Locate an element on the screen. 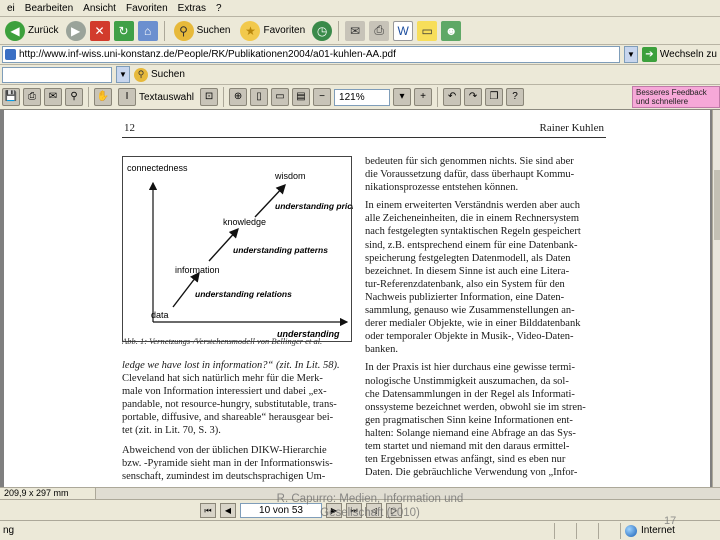  page-icon is located at coordinates (10, 54).